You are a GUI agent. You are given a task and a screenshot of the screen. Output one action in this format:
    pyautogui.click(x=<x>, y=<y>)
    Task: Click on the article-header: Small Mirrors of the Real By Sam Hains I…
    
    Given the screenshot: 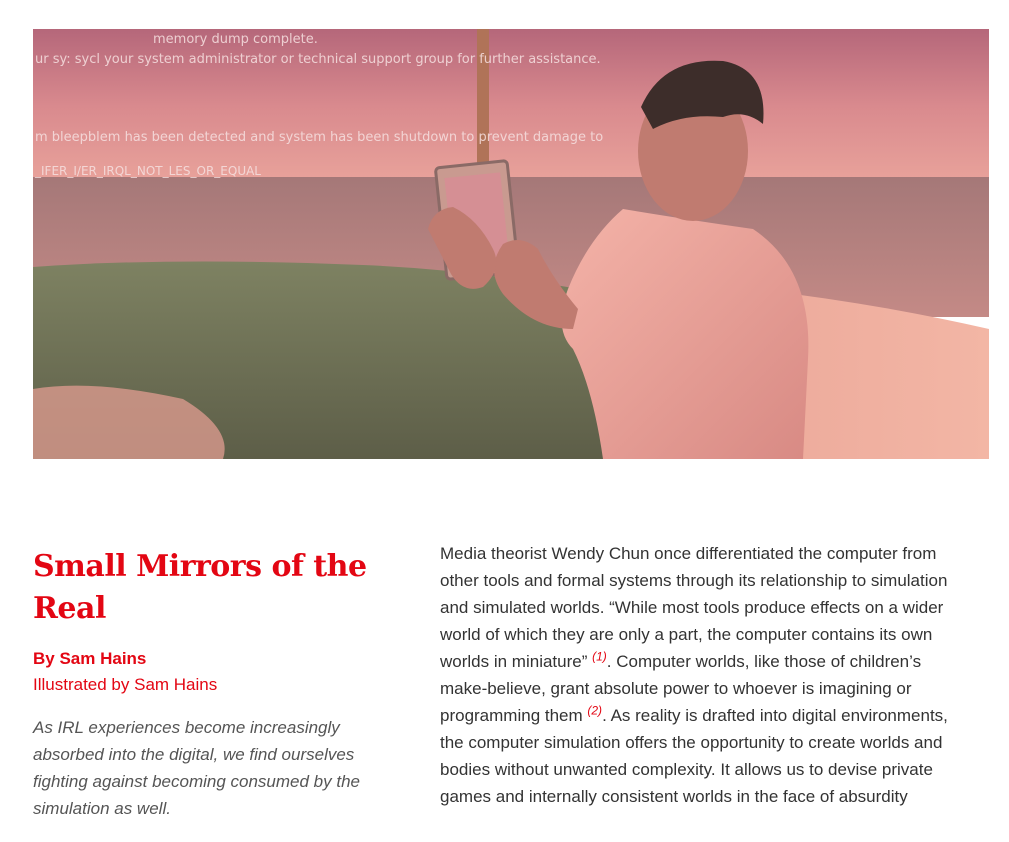 What is the action you would take?
    pyautogui.click(x=218, y=684)
    